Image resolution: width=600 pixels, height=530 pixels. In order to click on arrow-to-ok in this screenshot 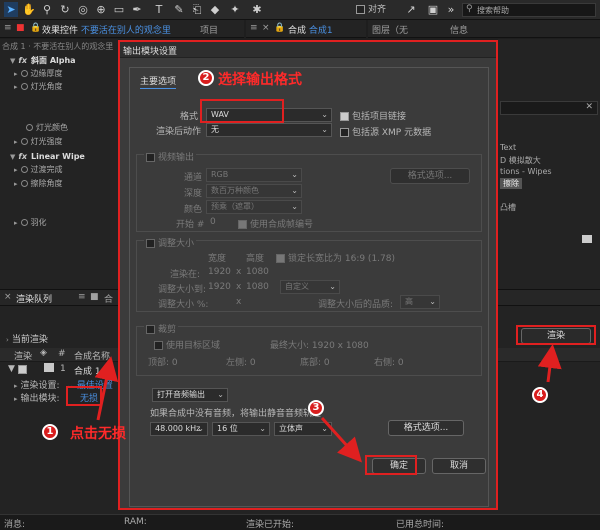, I will do `click(341, 439)`.